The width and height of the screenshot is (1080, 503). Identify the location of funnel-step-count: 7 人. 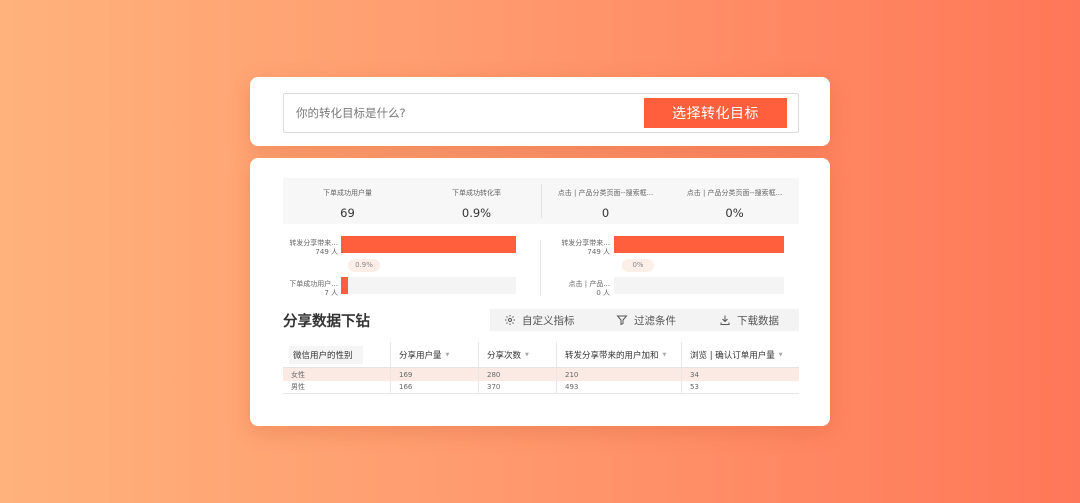
(331, 293).